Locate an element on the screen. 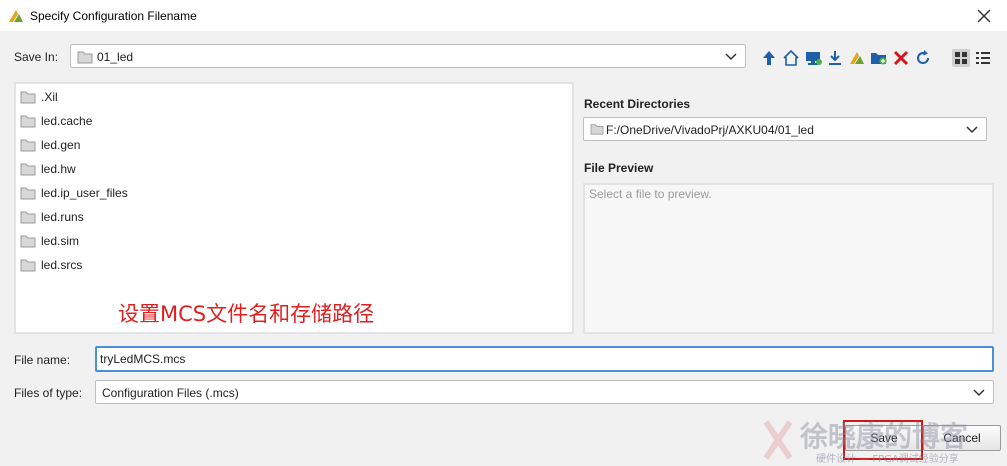  delete-icon is located at coordinates (901, 58).